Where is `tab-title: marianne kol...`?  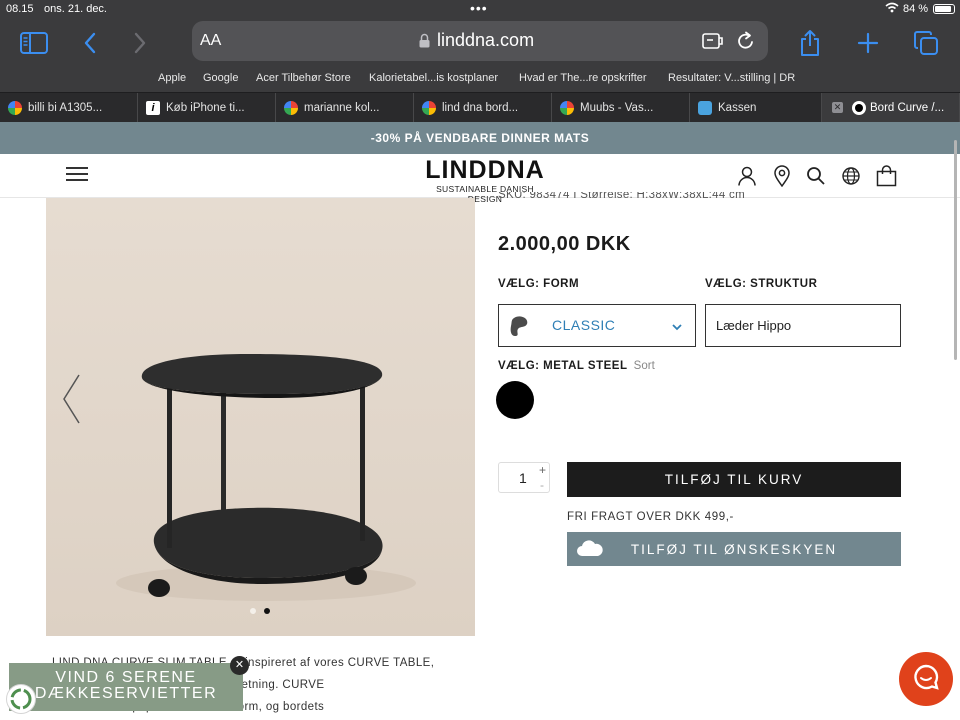
tab-title: marianne kol... is located at coordinates (342, 108).